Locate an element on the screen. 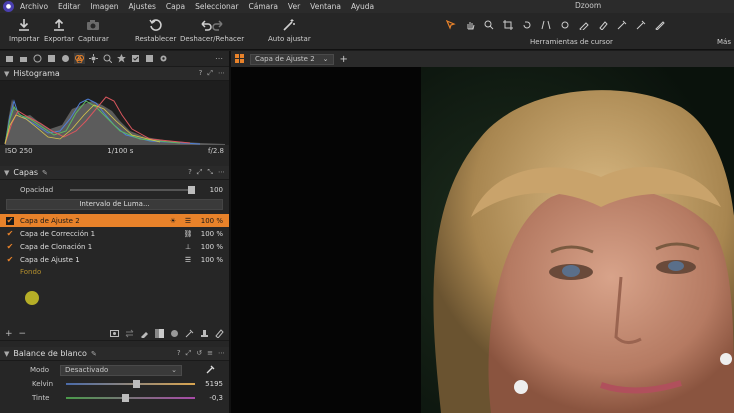 The height and width of the screenshot is (413, 734). menu-camara: Cámara is located at coordinates (263, 6).